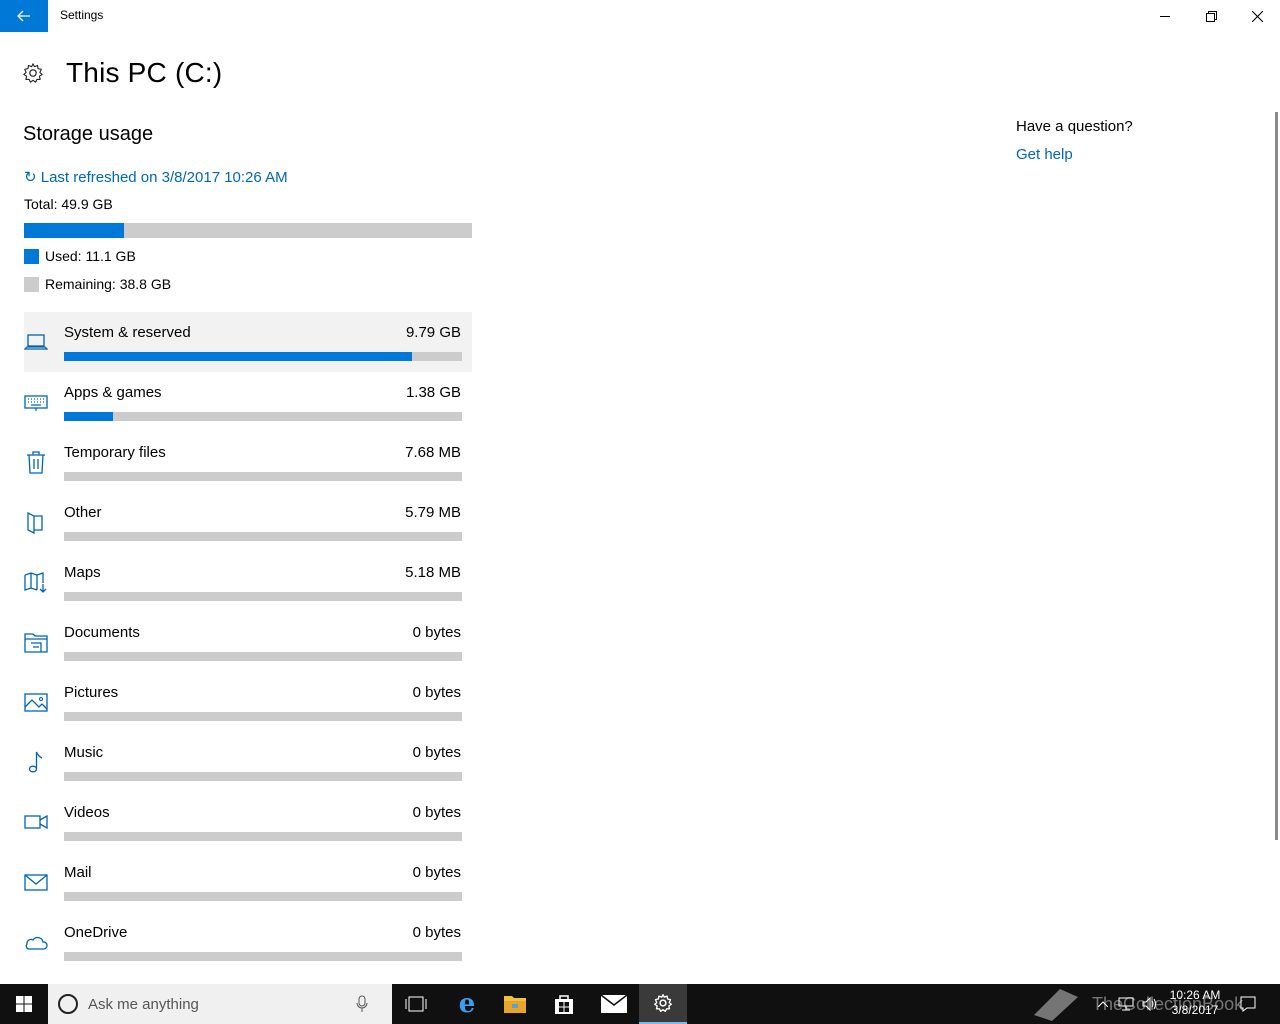  I want to click on show-hidden-icons-button, so click(1103, 1004).